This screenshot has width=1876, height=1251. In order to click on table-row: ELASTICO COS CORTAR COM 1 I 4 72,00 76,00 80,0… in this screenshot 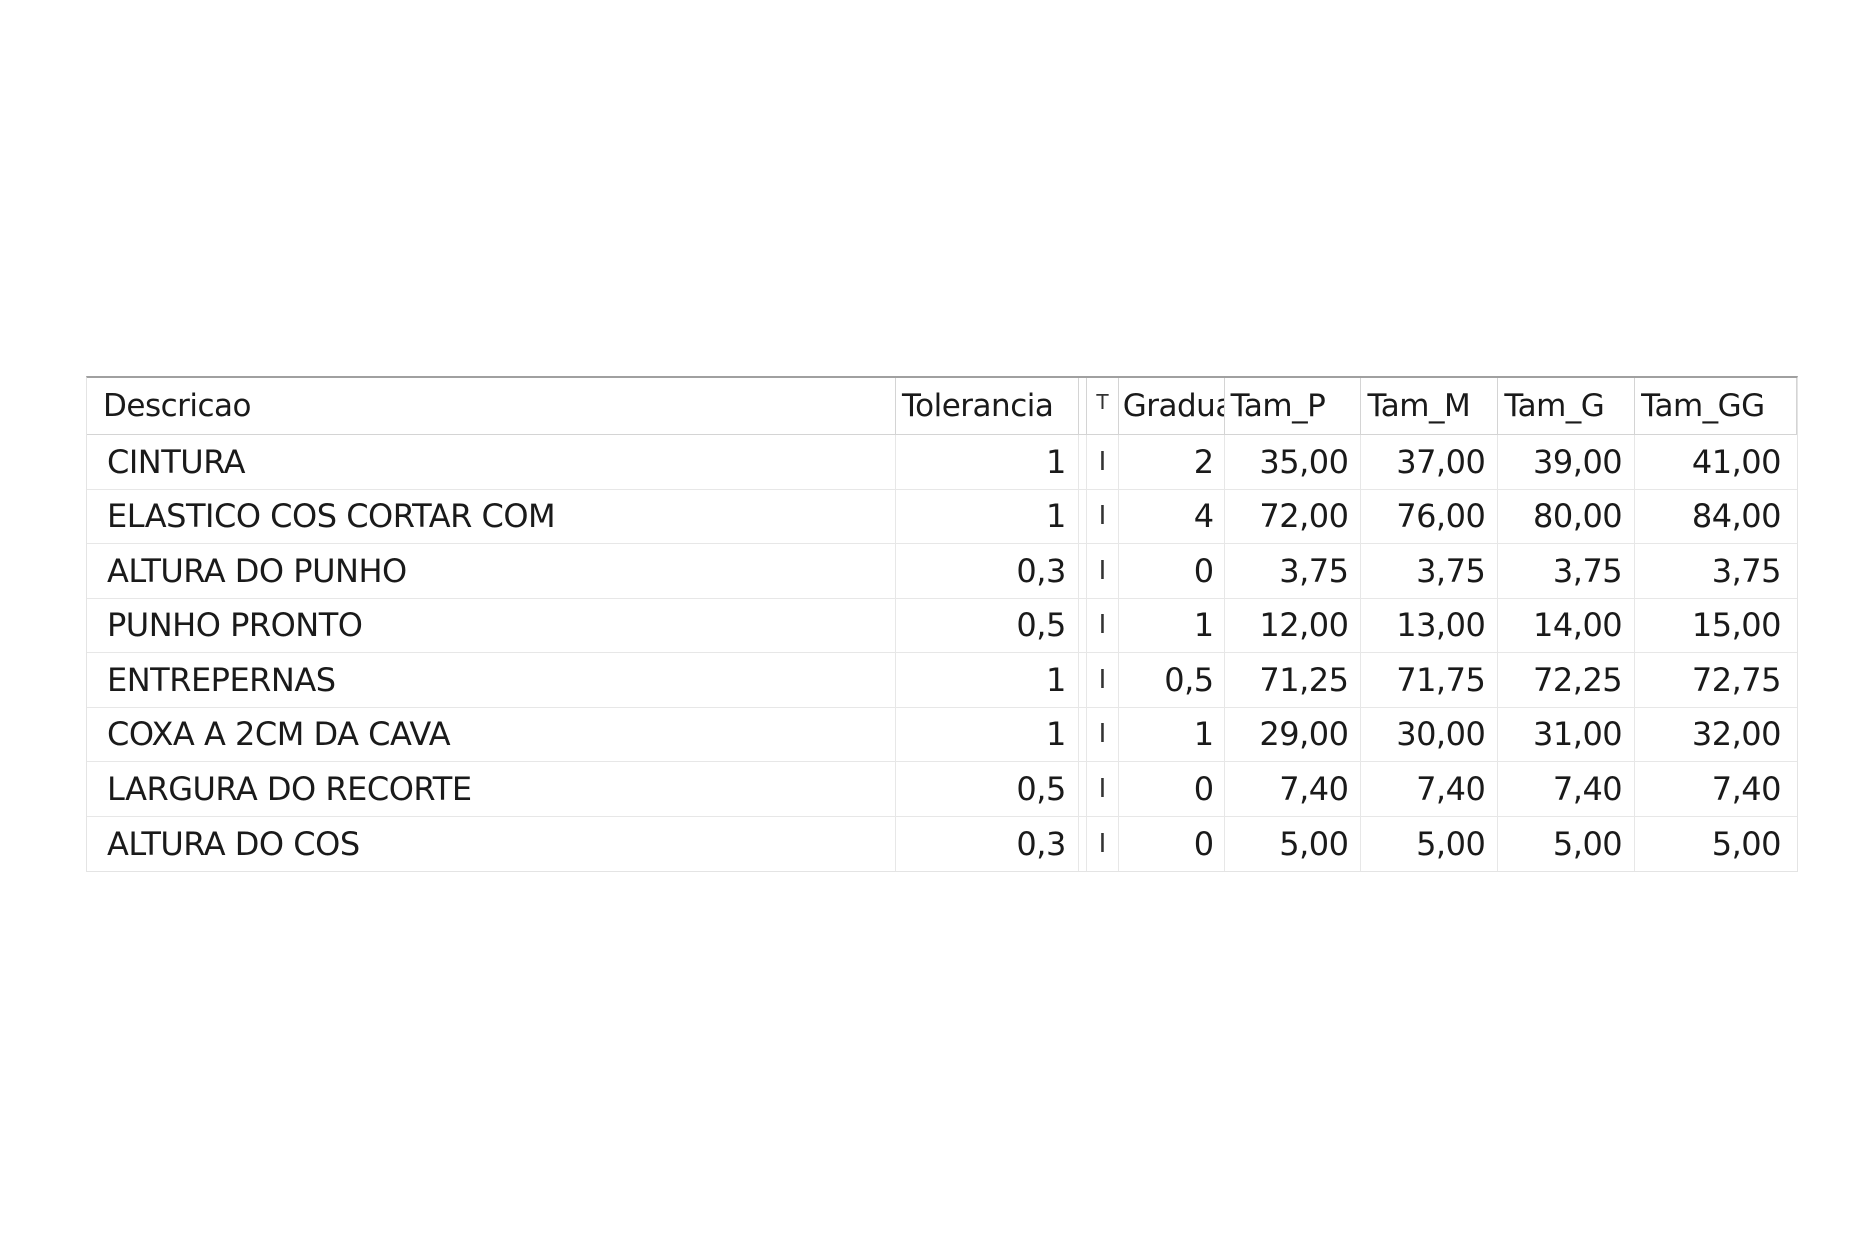, I will do `click(942, 516)`.